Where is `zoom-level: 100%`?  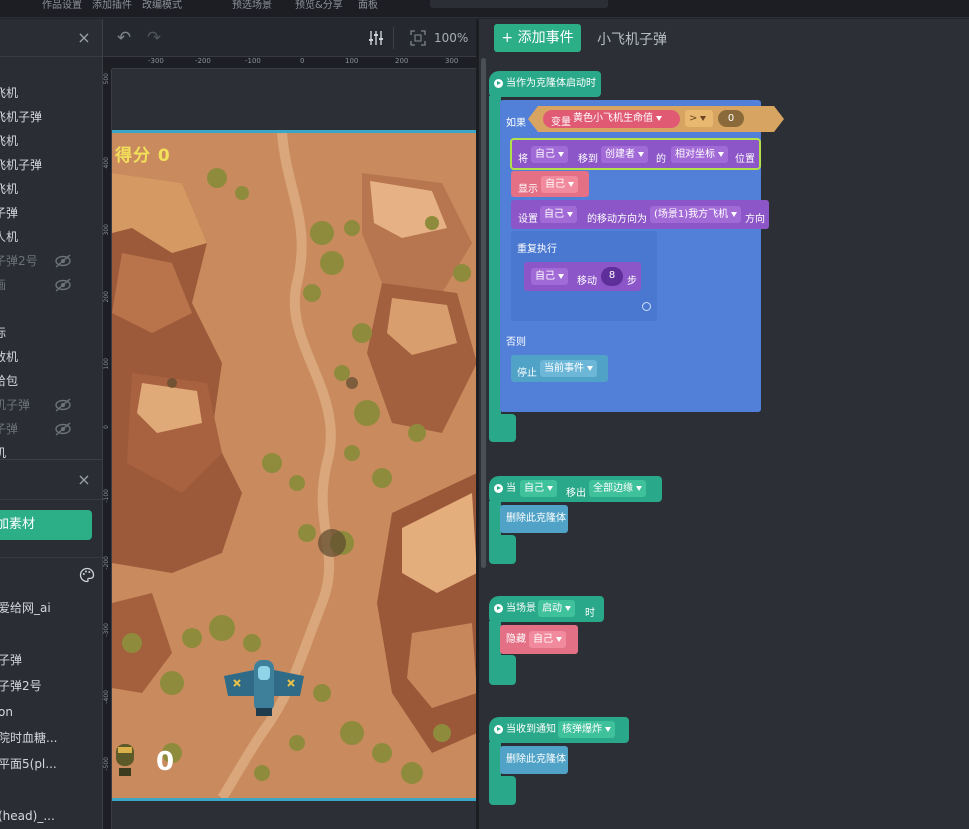
zoom-level: 100% is located at coordinates (451, 38).